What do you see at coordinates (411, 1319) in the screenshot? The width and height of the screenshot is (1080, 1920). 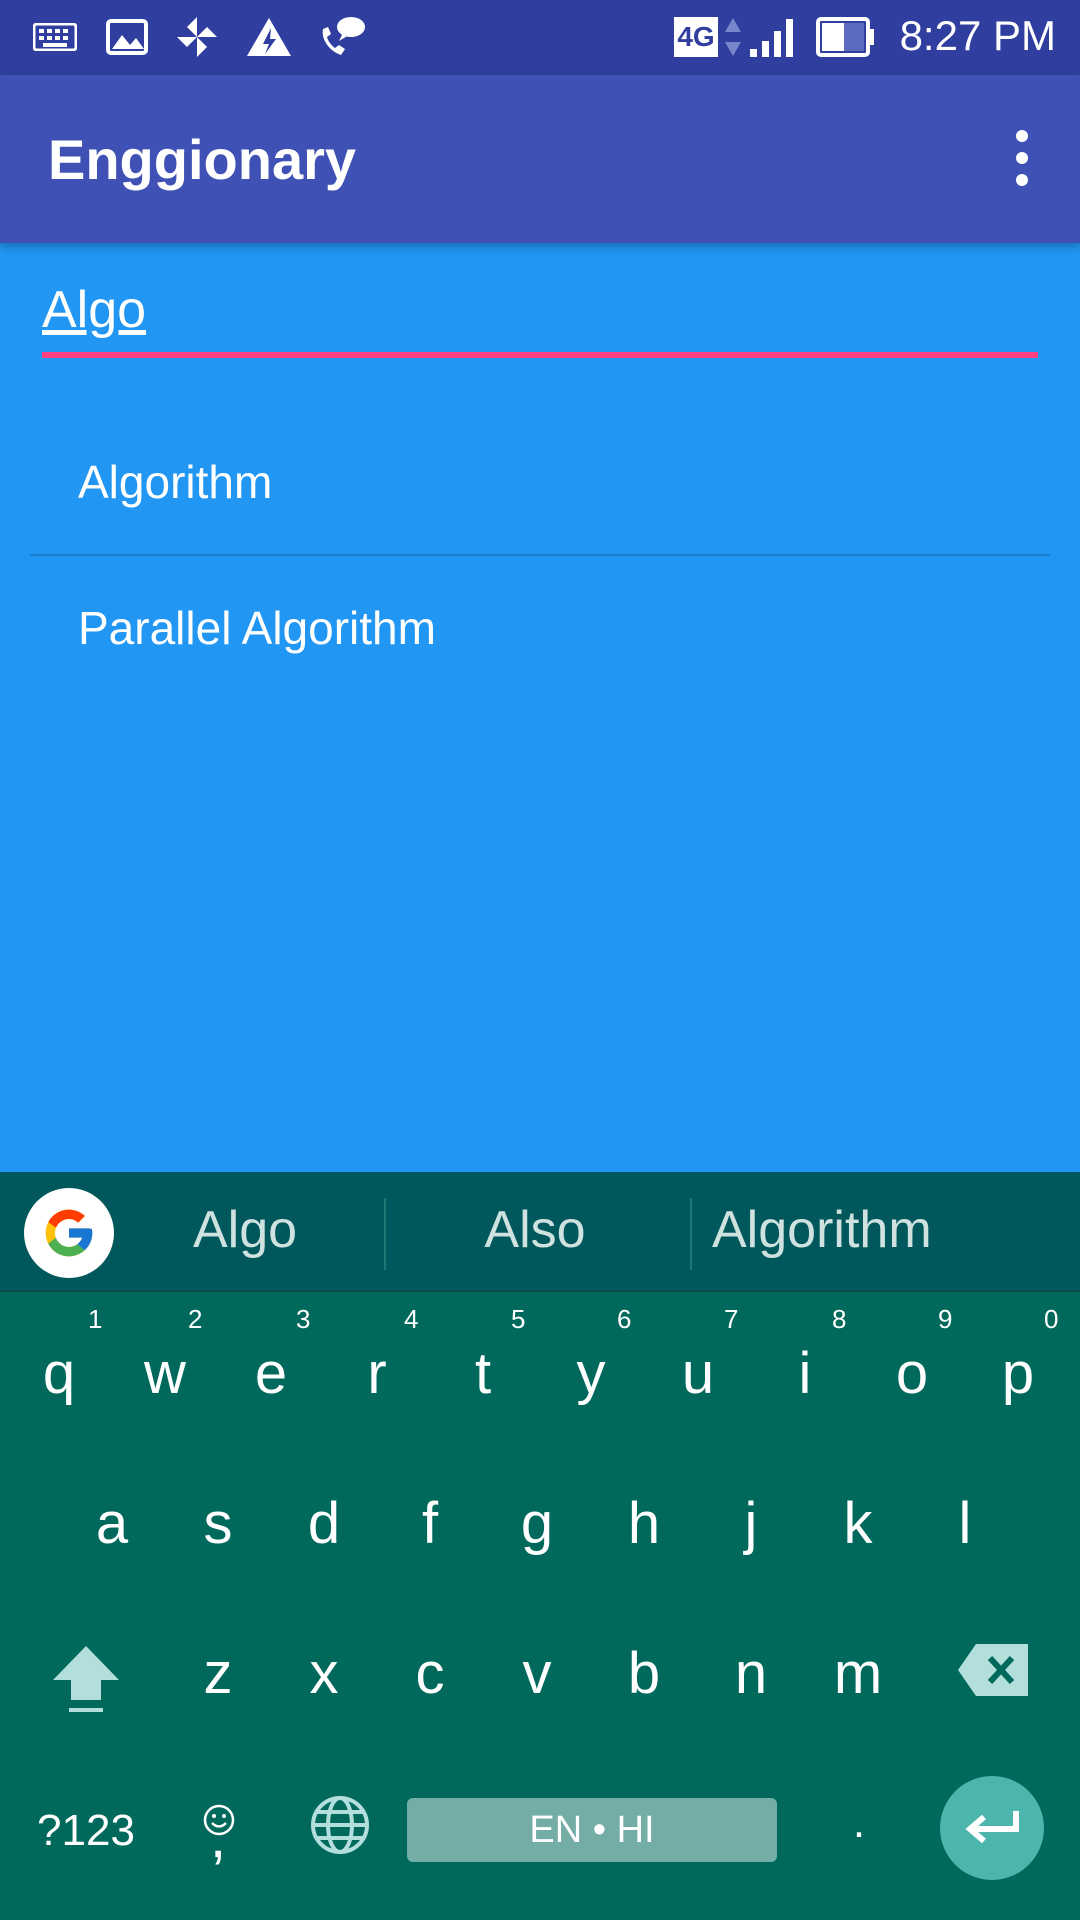 I see `key-hint: 4` at bounding box center [411, 1319].